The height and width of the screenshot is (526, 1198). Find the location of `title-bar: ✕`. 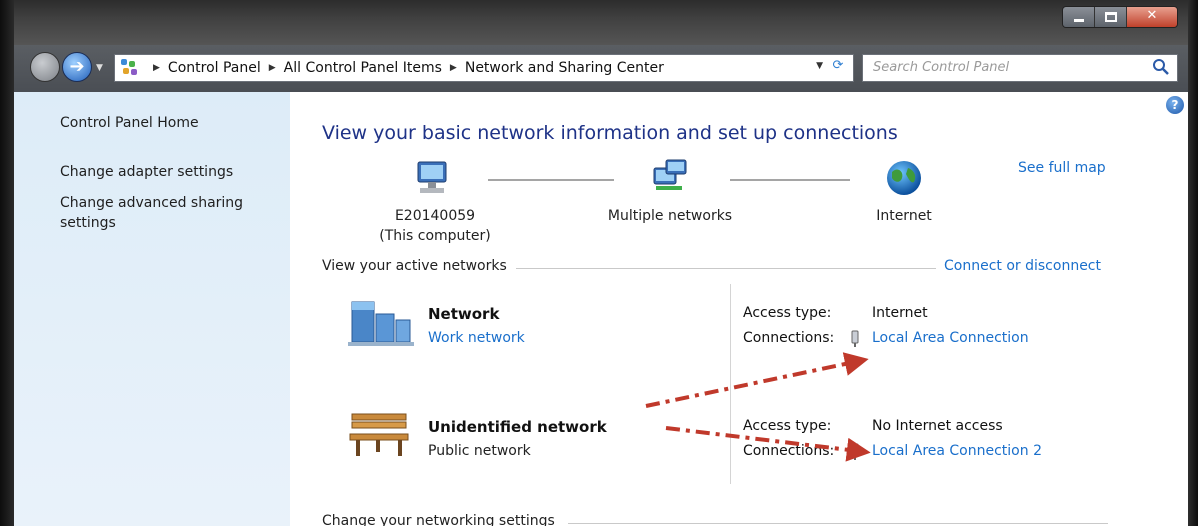

title-bar: ✕ is located at coordinates (601, 22).